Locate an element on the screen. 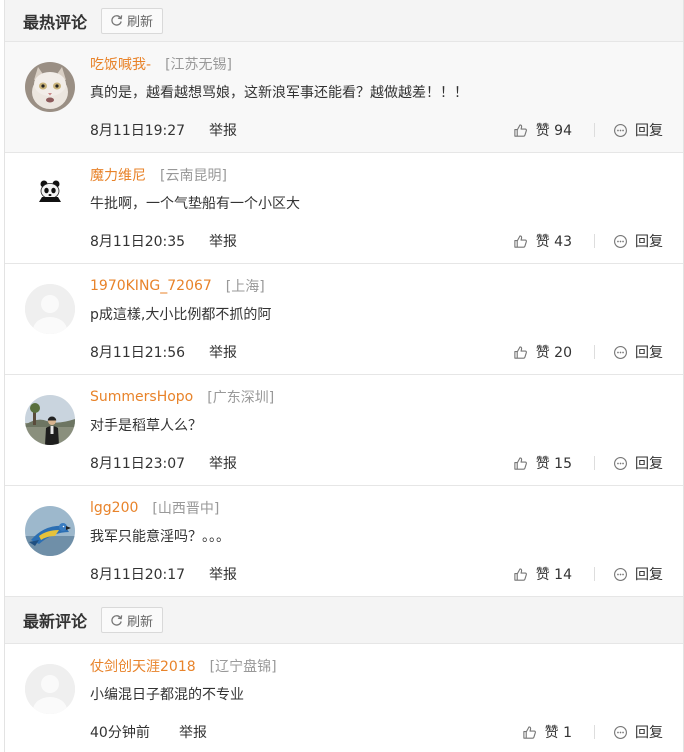 Image resolution: width=684 pixels, height=752 pixels. comment-footer: 8月11日23:07 举报 赞 15 回复 is located at coordinates (376, 463).